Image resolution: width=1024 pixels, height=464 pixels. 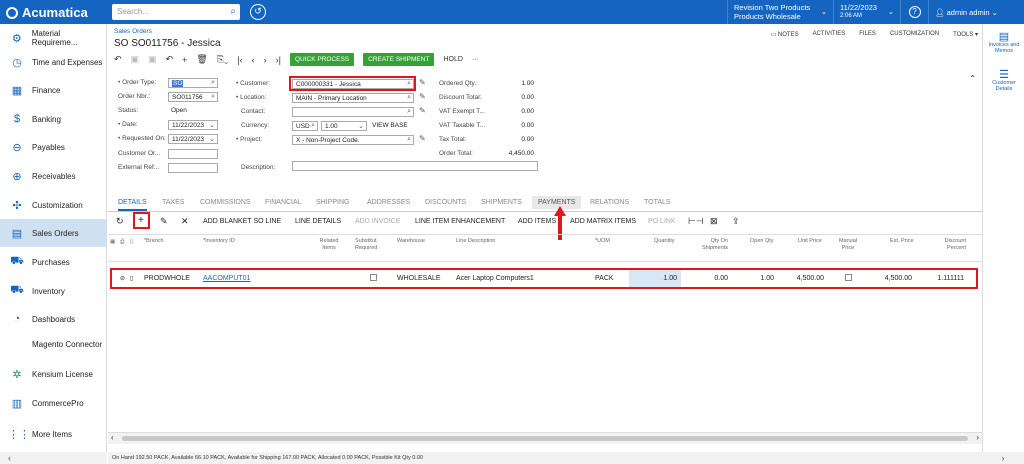 I want to click on horizontal-scrollbar: ‹ ›, so click(x=545, y=438).